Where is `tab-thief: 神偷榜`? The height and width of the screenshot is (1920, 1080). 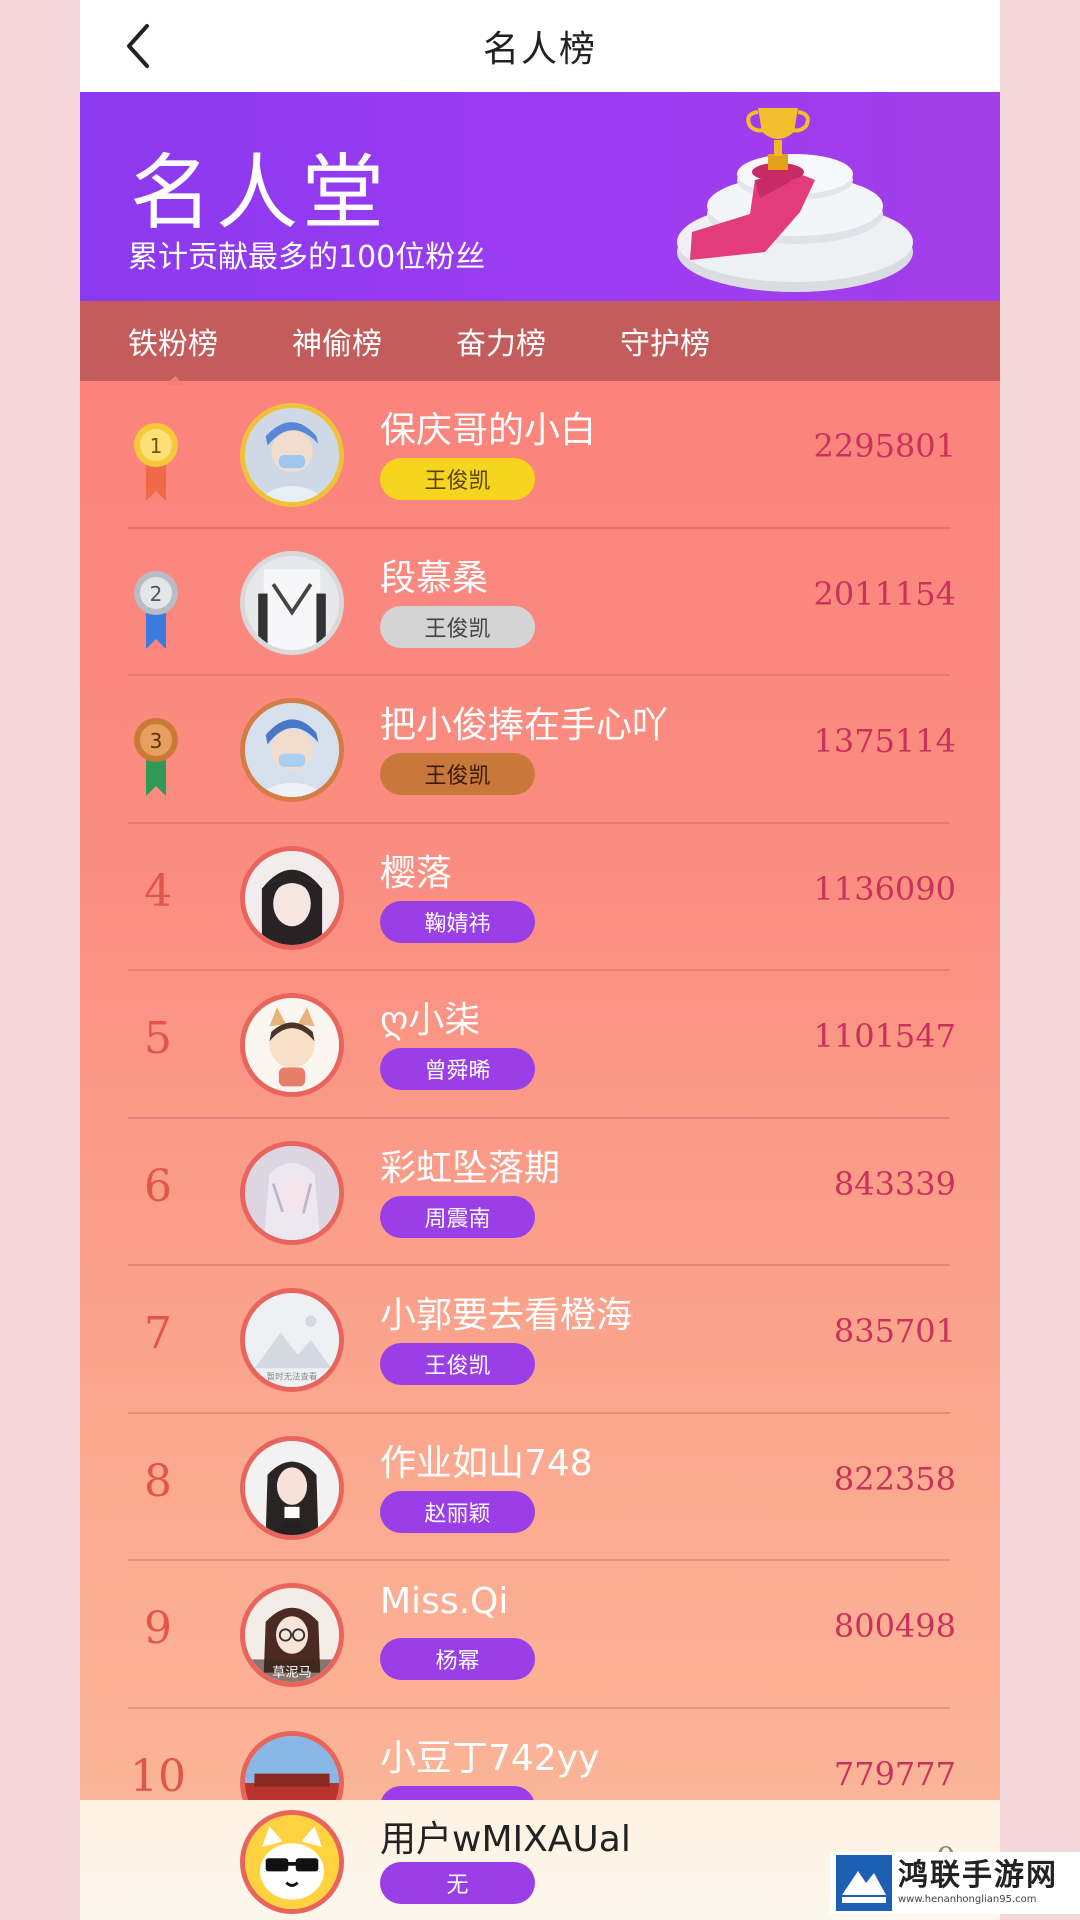 tab-thief: 神偷榜 is located at coordinates (337, 341).